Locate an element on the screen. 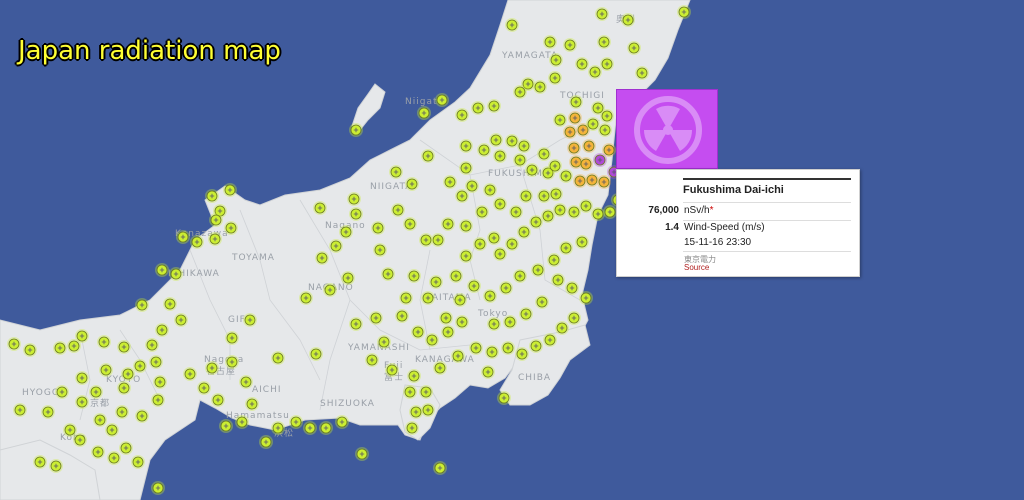 This screenshot has height=500, width=1024. nuclear-plant-marker is located at coordinates (667, 129).